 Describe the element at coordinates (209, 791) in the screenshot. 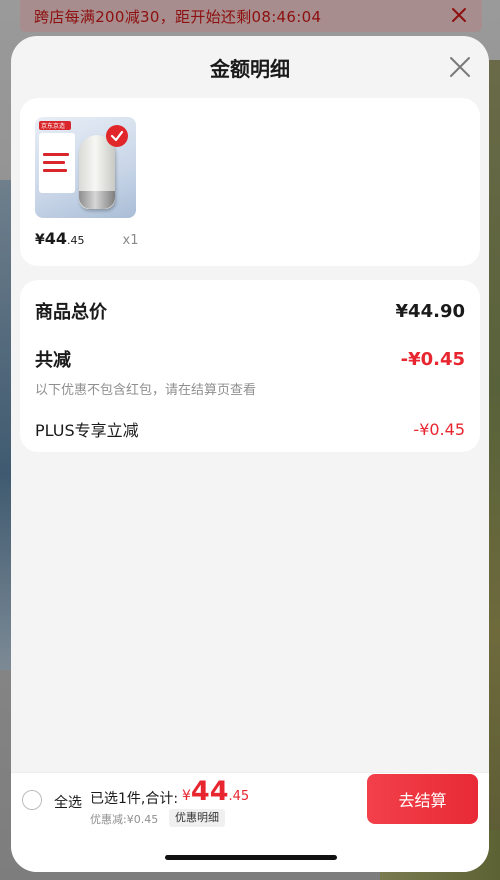

I see `total-integer: 44` at that location.